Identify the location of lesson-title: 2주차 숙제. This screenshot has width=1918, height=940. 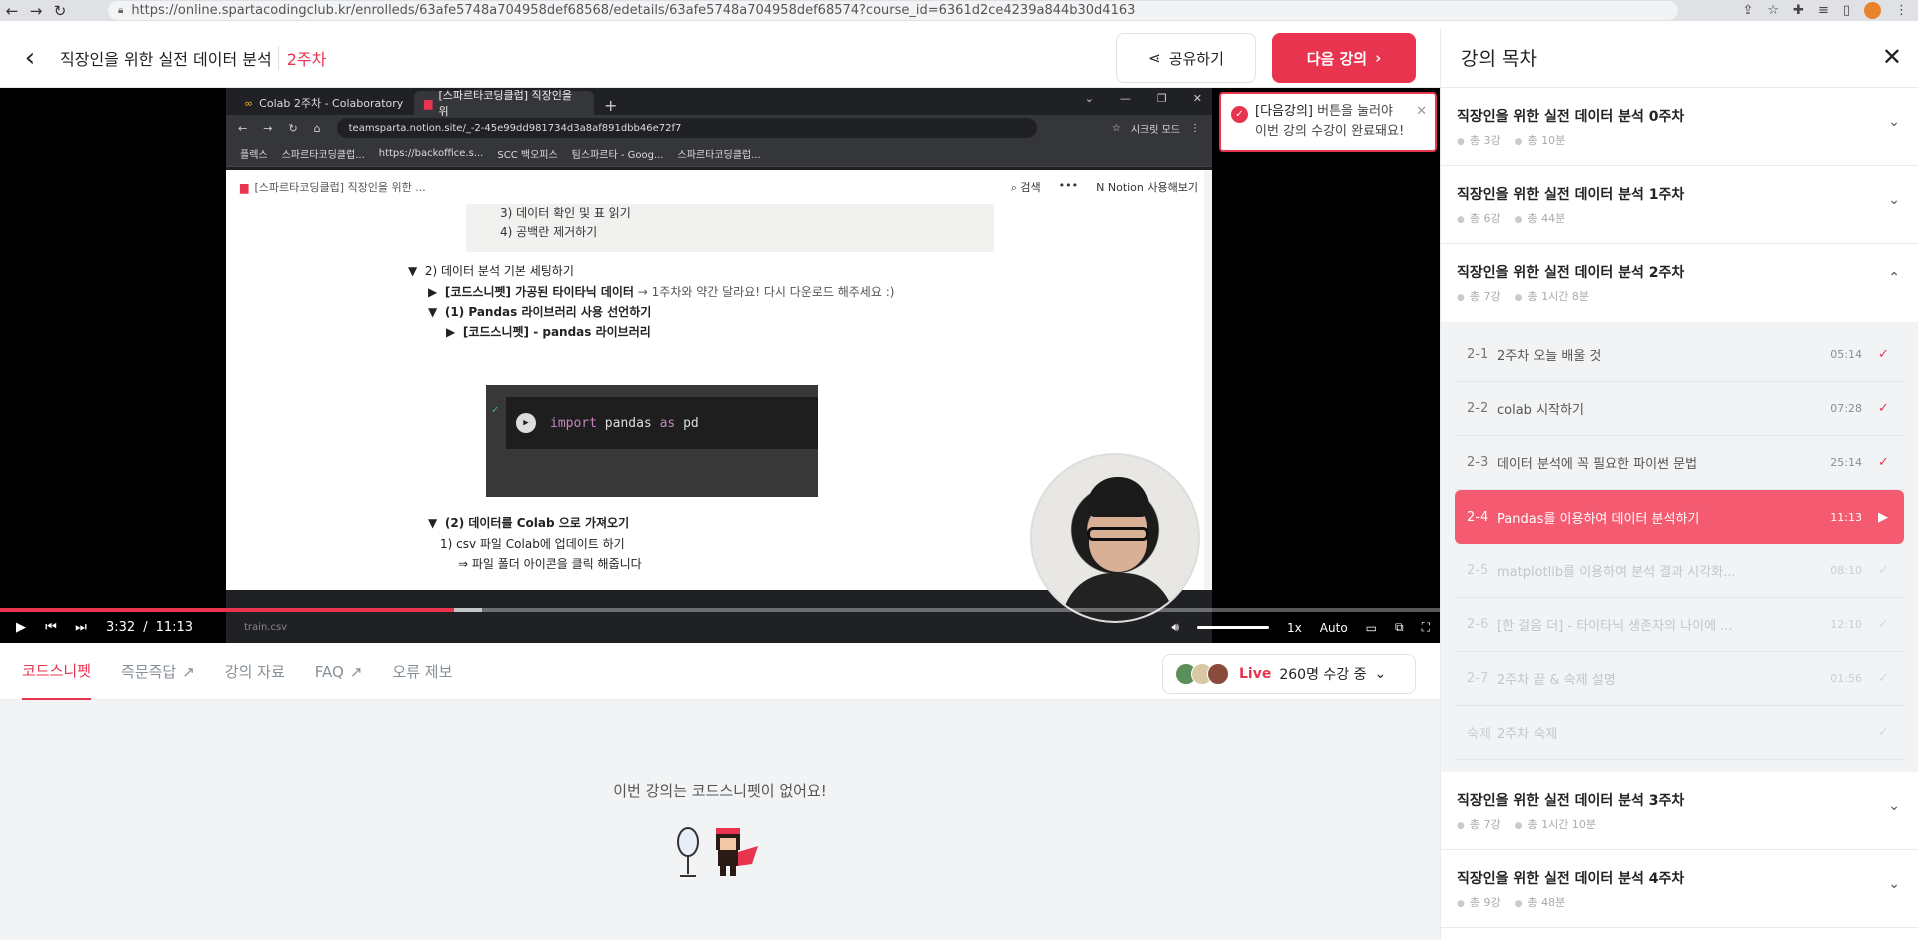
(1527, 734).